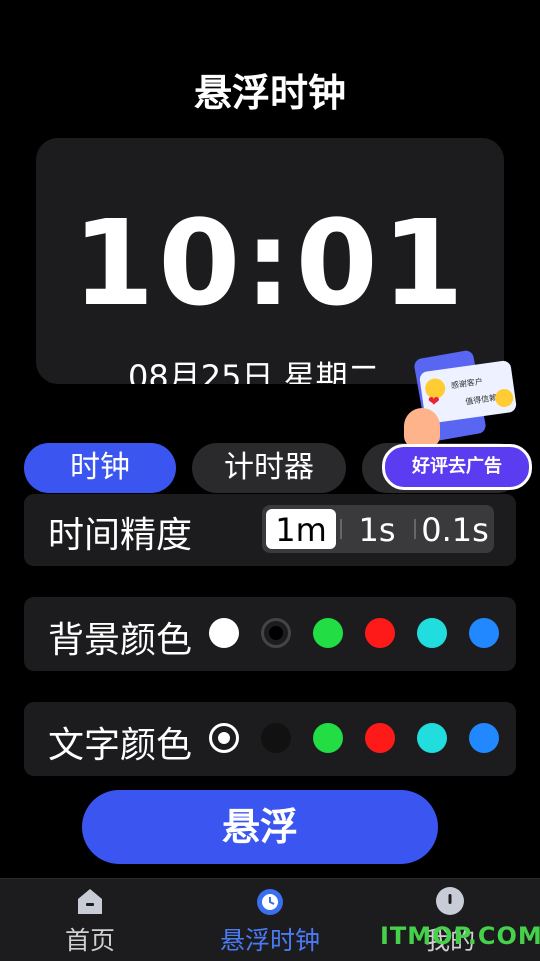 This screenshot has width=540, height=961. What do you see at coordinates (120, 535) in the screenshot?
I see `precision-label: 时间精度` at bounding box center [120, 535].